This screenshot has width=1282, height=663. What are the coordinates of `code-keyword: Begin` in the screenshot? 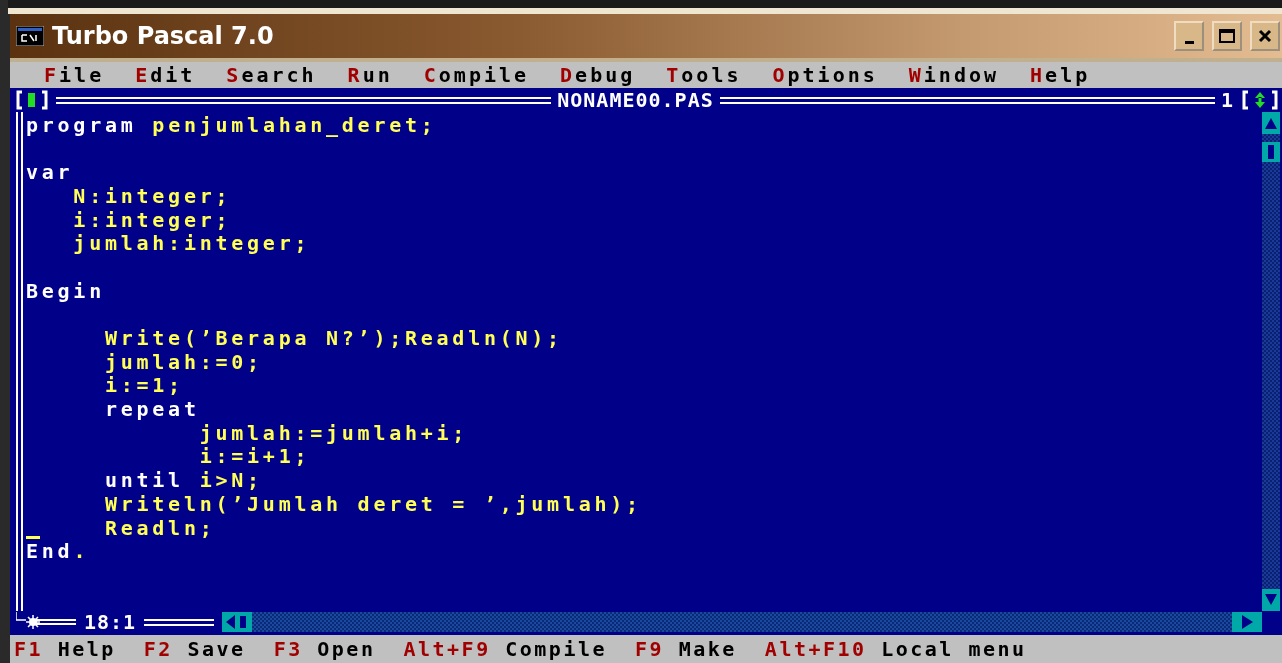 It's located at (65, 290).